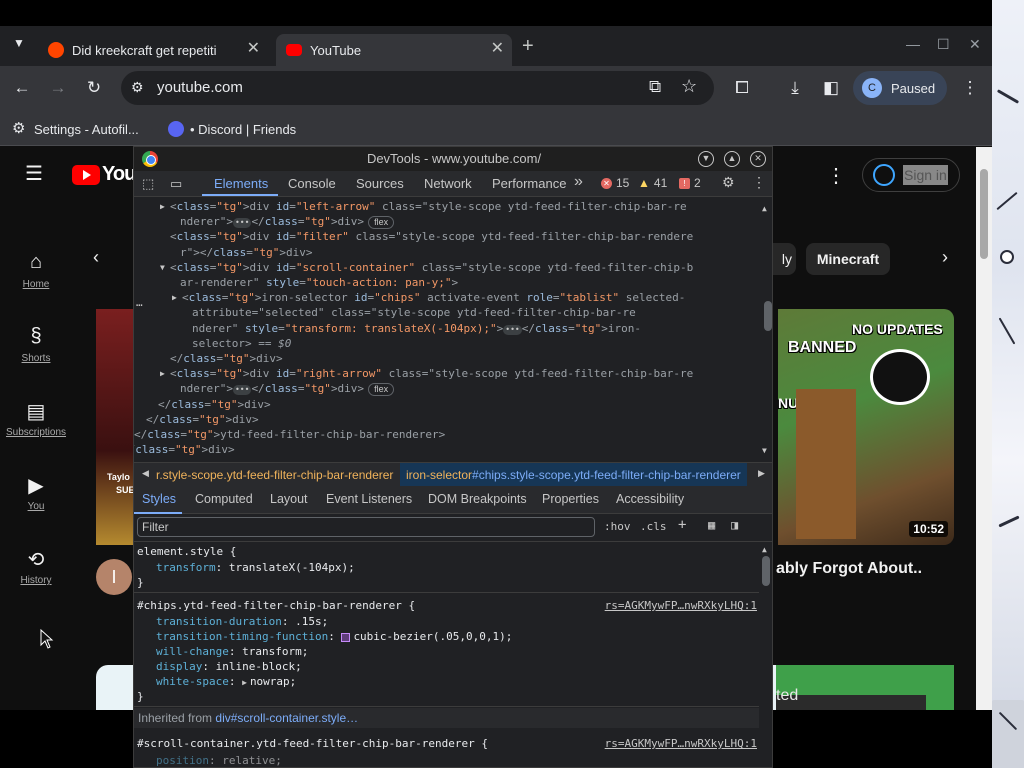 This screenshot has width=1024, height=768. I want to click on page-scrollbar, so click(984, 428).